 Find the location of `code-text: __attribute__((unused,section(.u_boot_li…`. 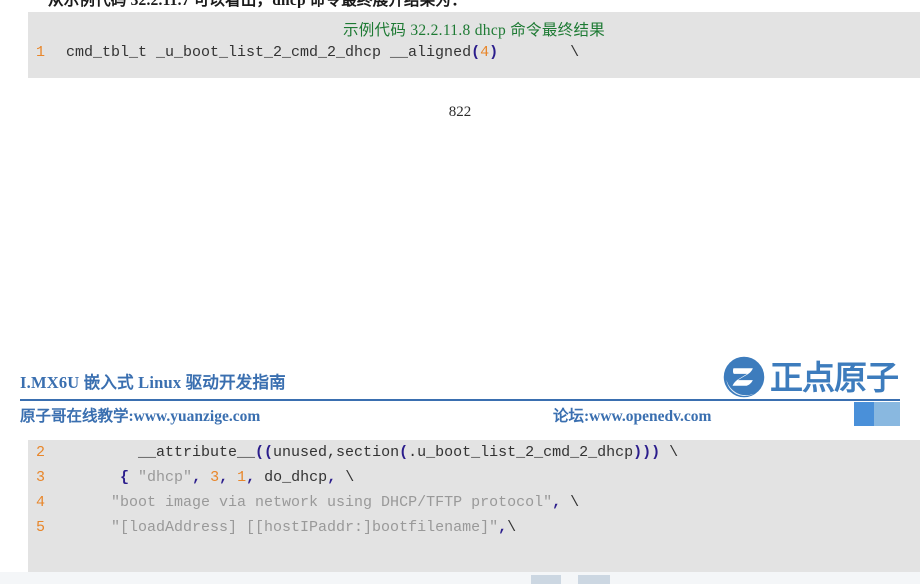

code-text: __attribute__((unused,section(.u_boot_li… is located at coordinates (493, 452).